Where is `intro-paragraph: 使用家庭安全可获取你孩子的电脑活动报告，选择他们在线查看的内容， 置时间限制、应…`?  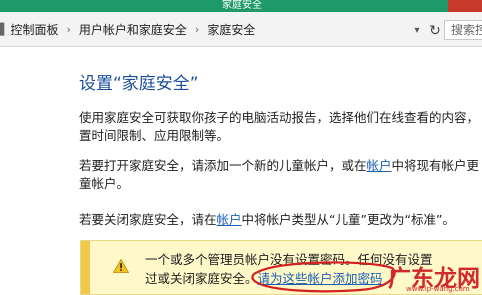
intro-paragraph: 使用家庭安全可获取你孩子的电脑活动报告，选择他们在线查看的内容， 置时间限制、应… is located at coordinates (280, 127).